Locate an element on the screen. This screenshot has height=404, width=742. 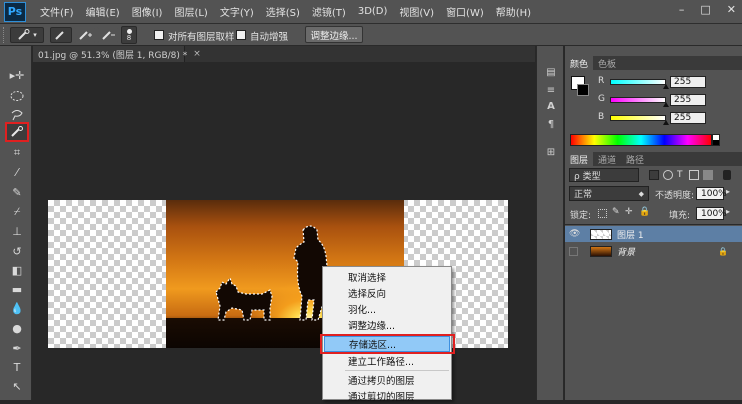
filter-toggle-icon is located at coordinates (727, 175).